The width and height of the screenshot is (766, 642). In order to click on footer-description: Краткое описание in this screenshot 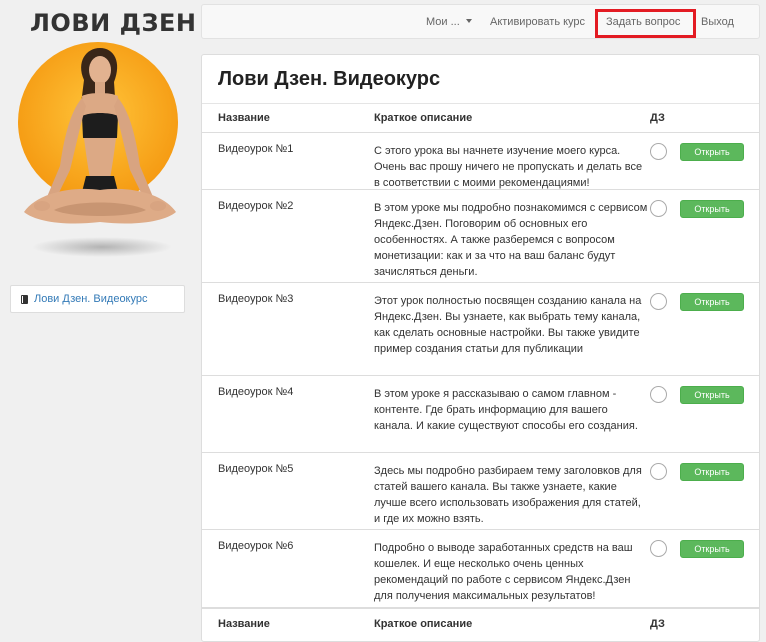, I will do `click(423, 624)`.